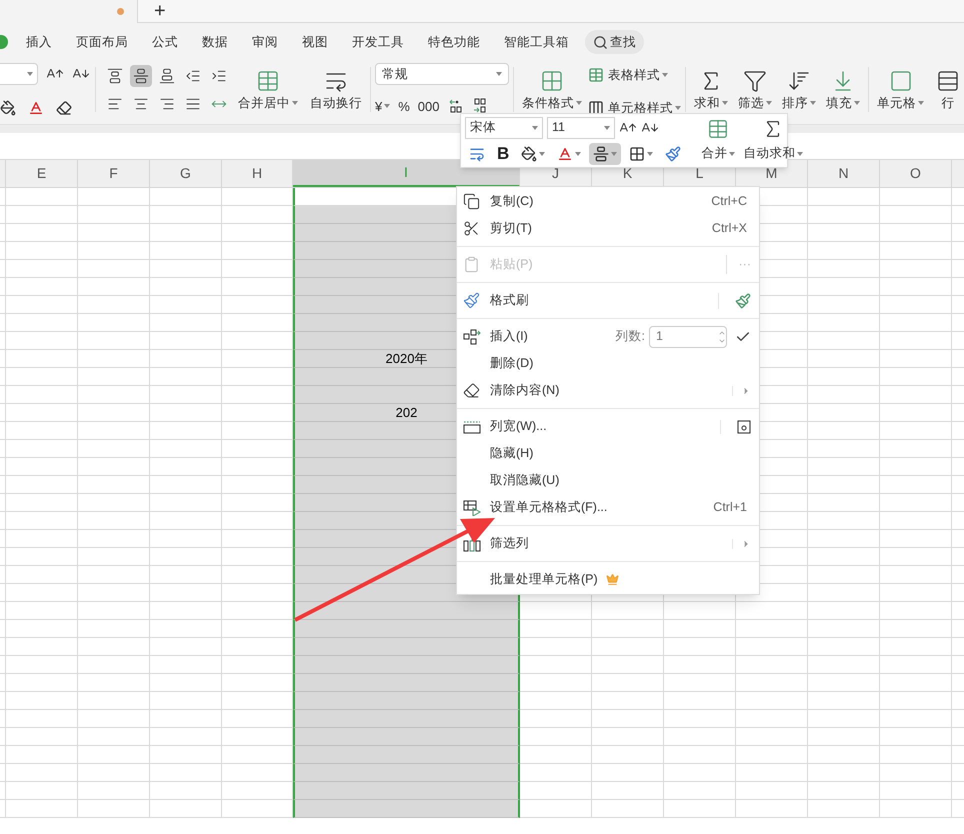 This screenshot has height=834, width=964. I want to click on ribbon-button: 自动换行, so click(336, 89).